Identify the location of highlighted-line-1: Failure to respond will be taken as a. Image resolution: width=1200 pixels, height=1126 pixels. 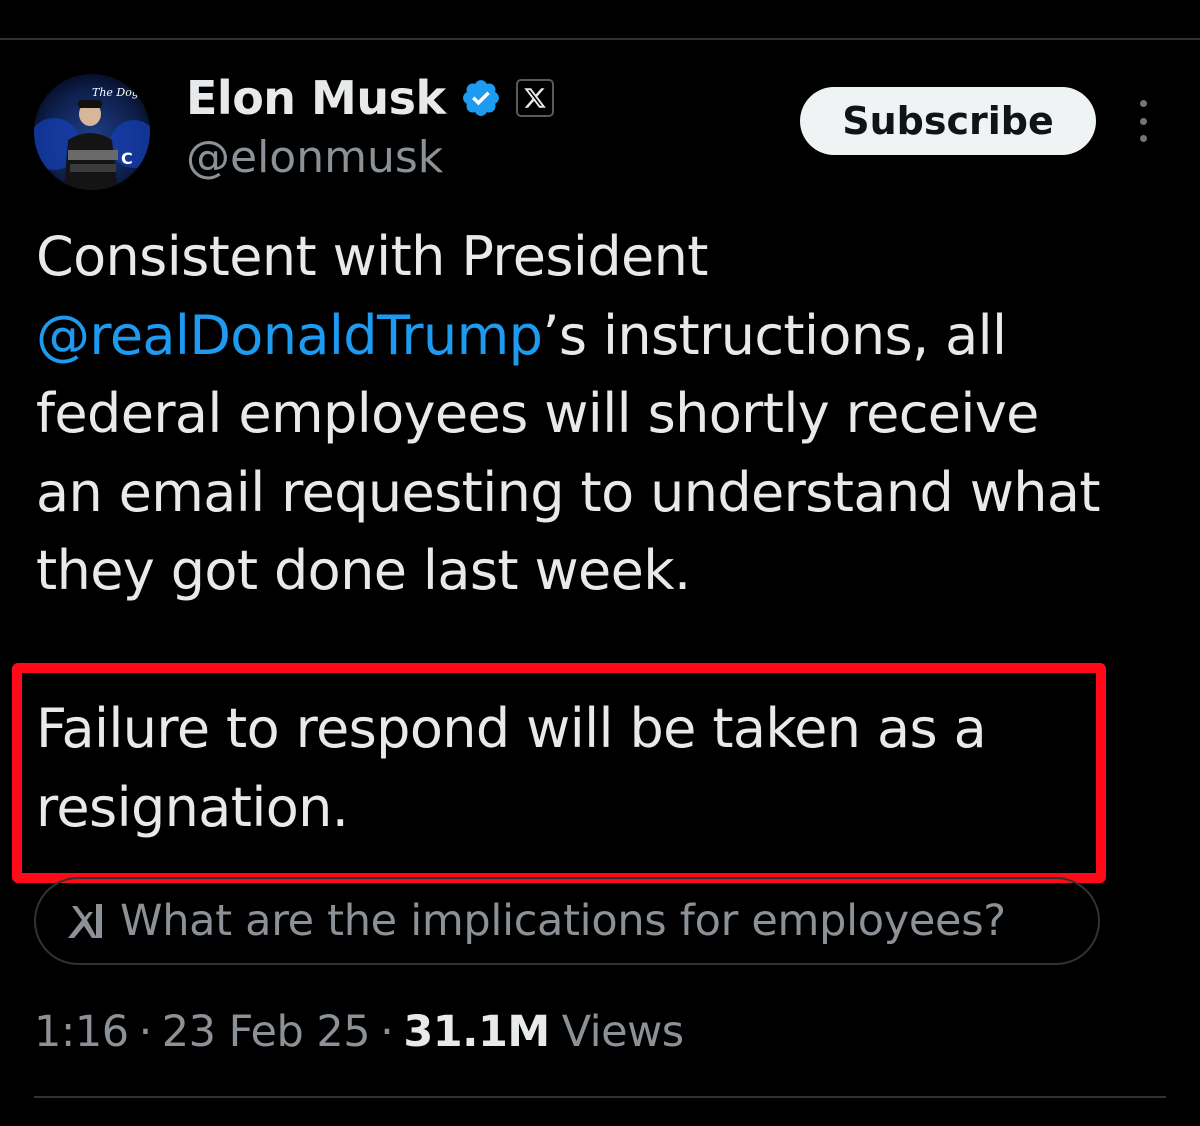
(511, 728).